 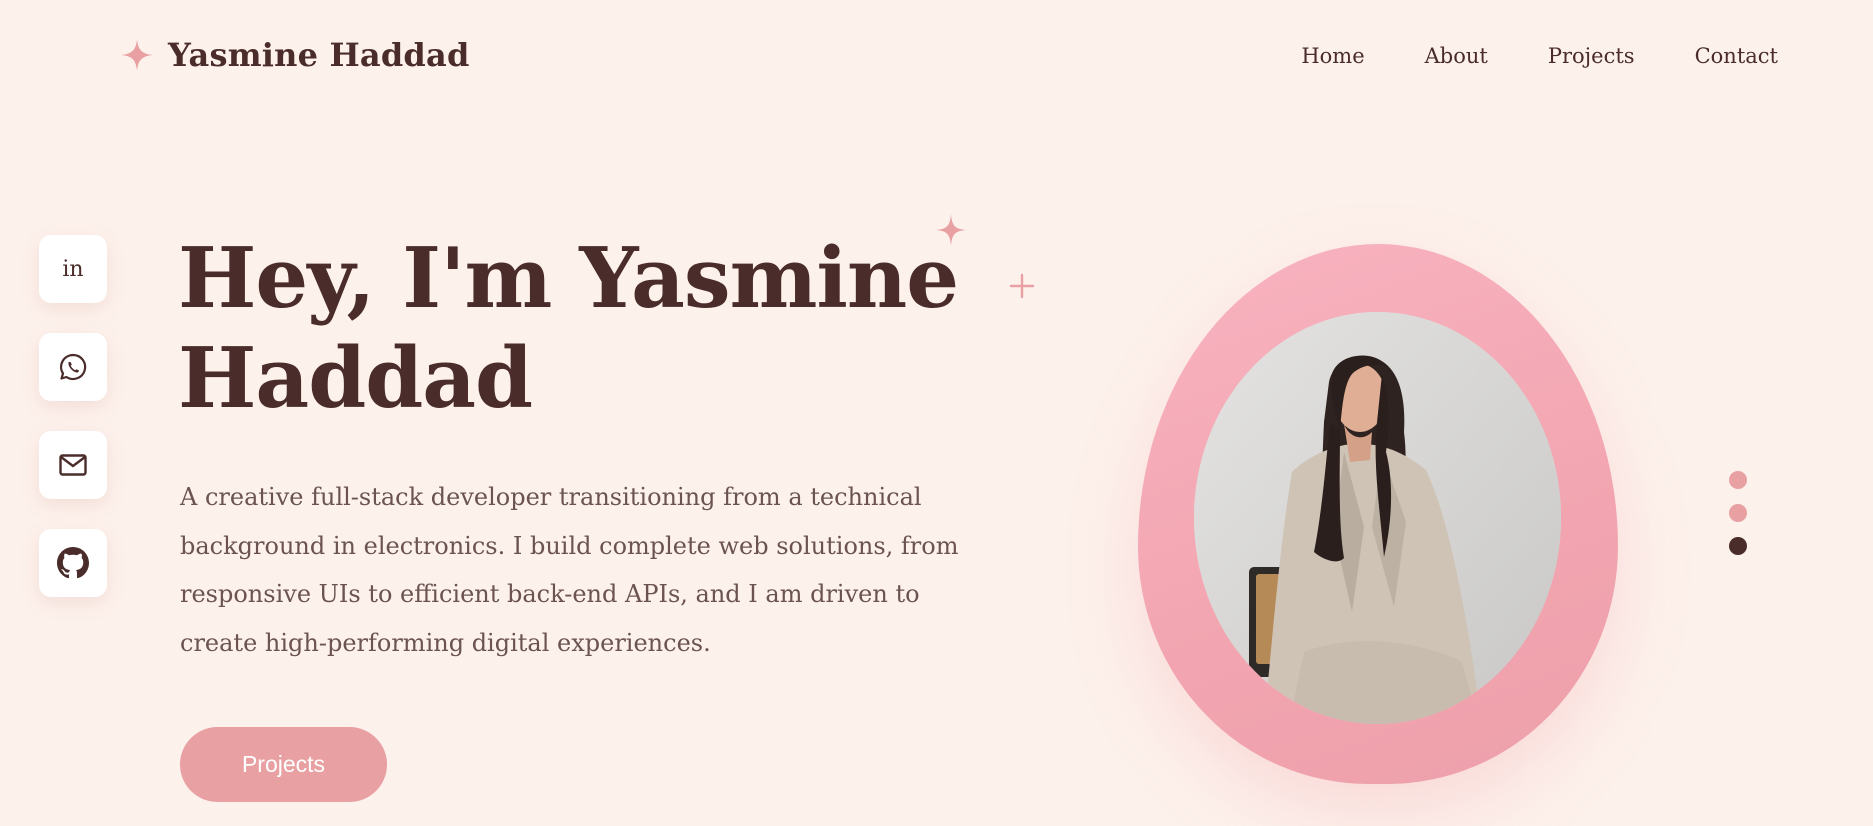 I want to click on slide-pagination, so click(x=1738, y=513).